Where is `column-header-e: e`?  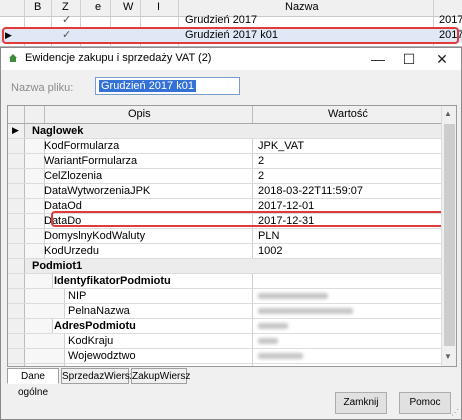
column-header-e: e is located at coordinates (98, 7).